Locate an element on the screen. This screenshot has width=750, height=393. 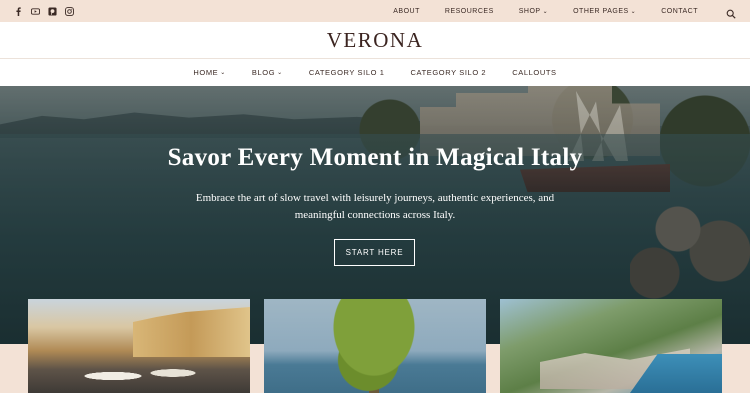
nav-item-label: HOME is located at coordinates (206, 72).